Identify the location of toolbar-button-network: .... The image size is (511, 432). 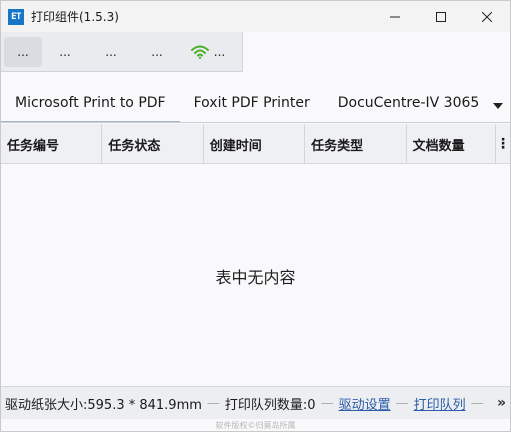
(208, 52).